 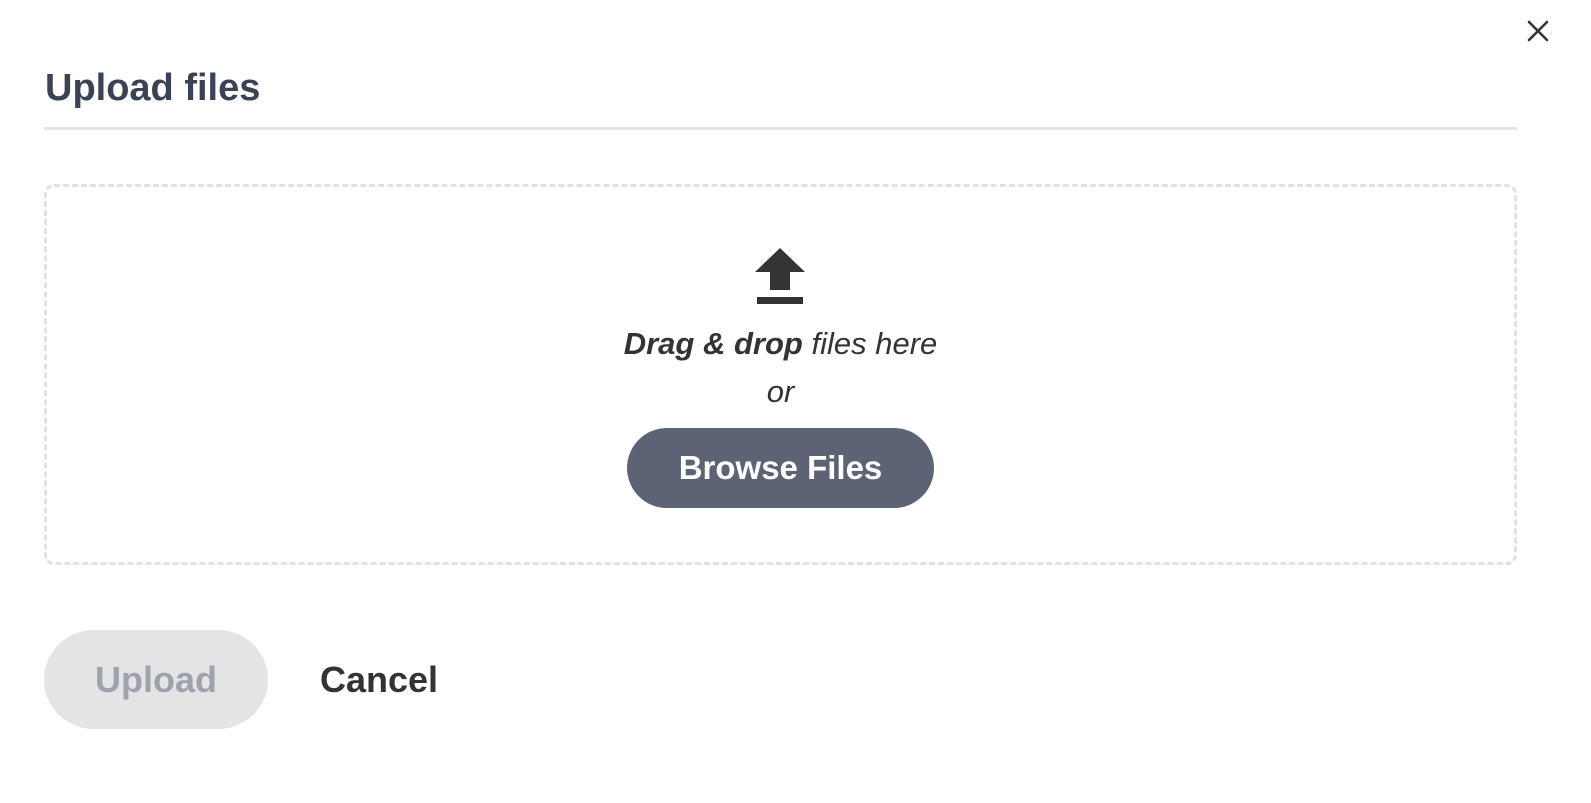 I want to click on dialog-title: Upload files, so click(x=153, y=88).